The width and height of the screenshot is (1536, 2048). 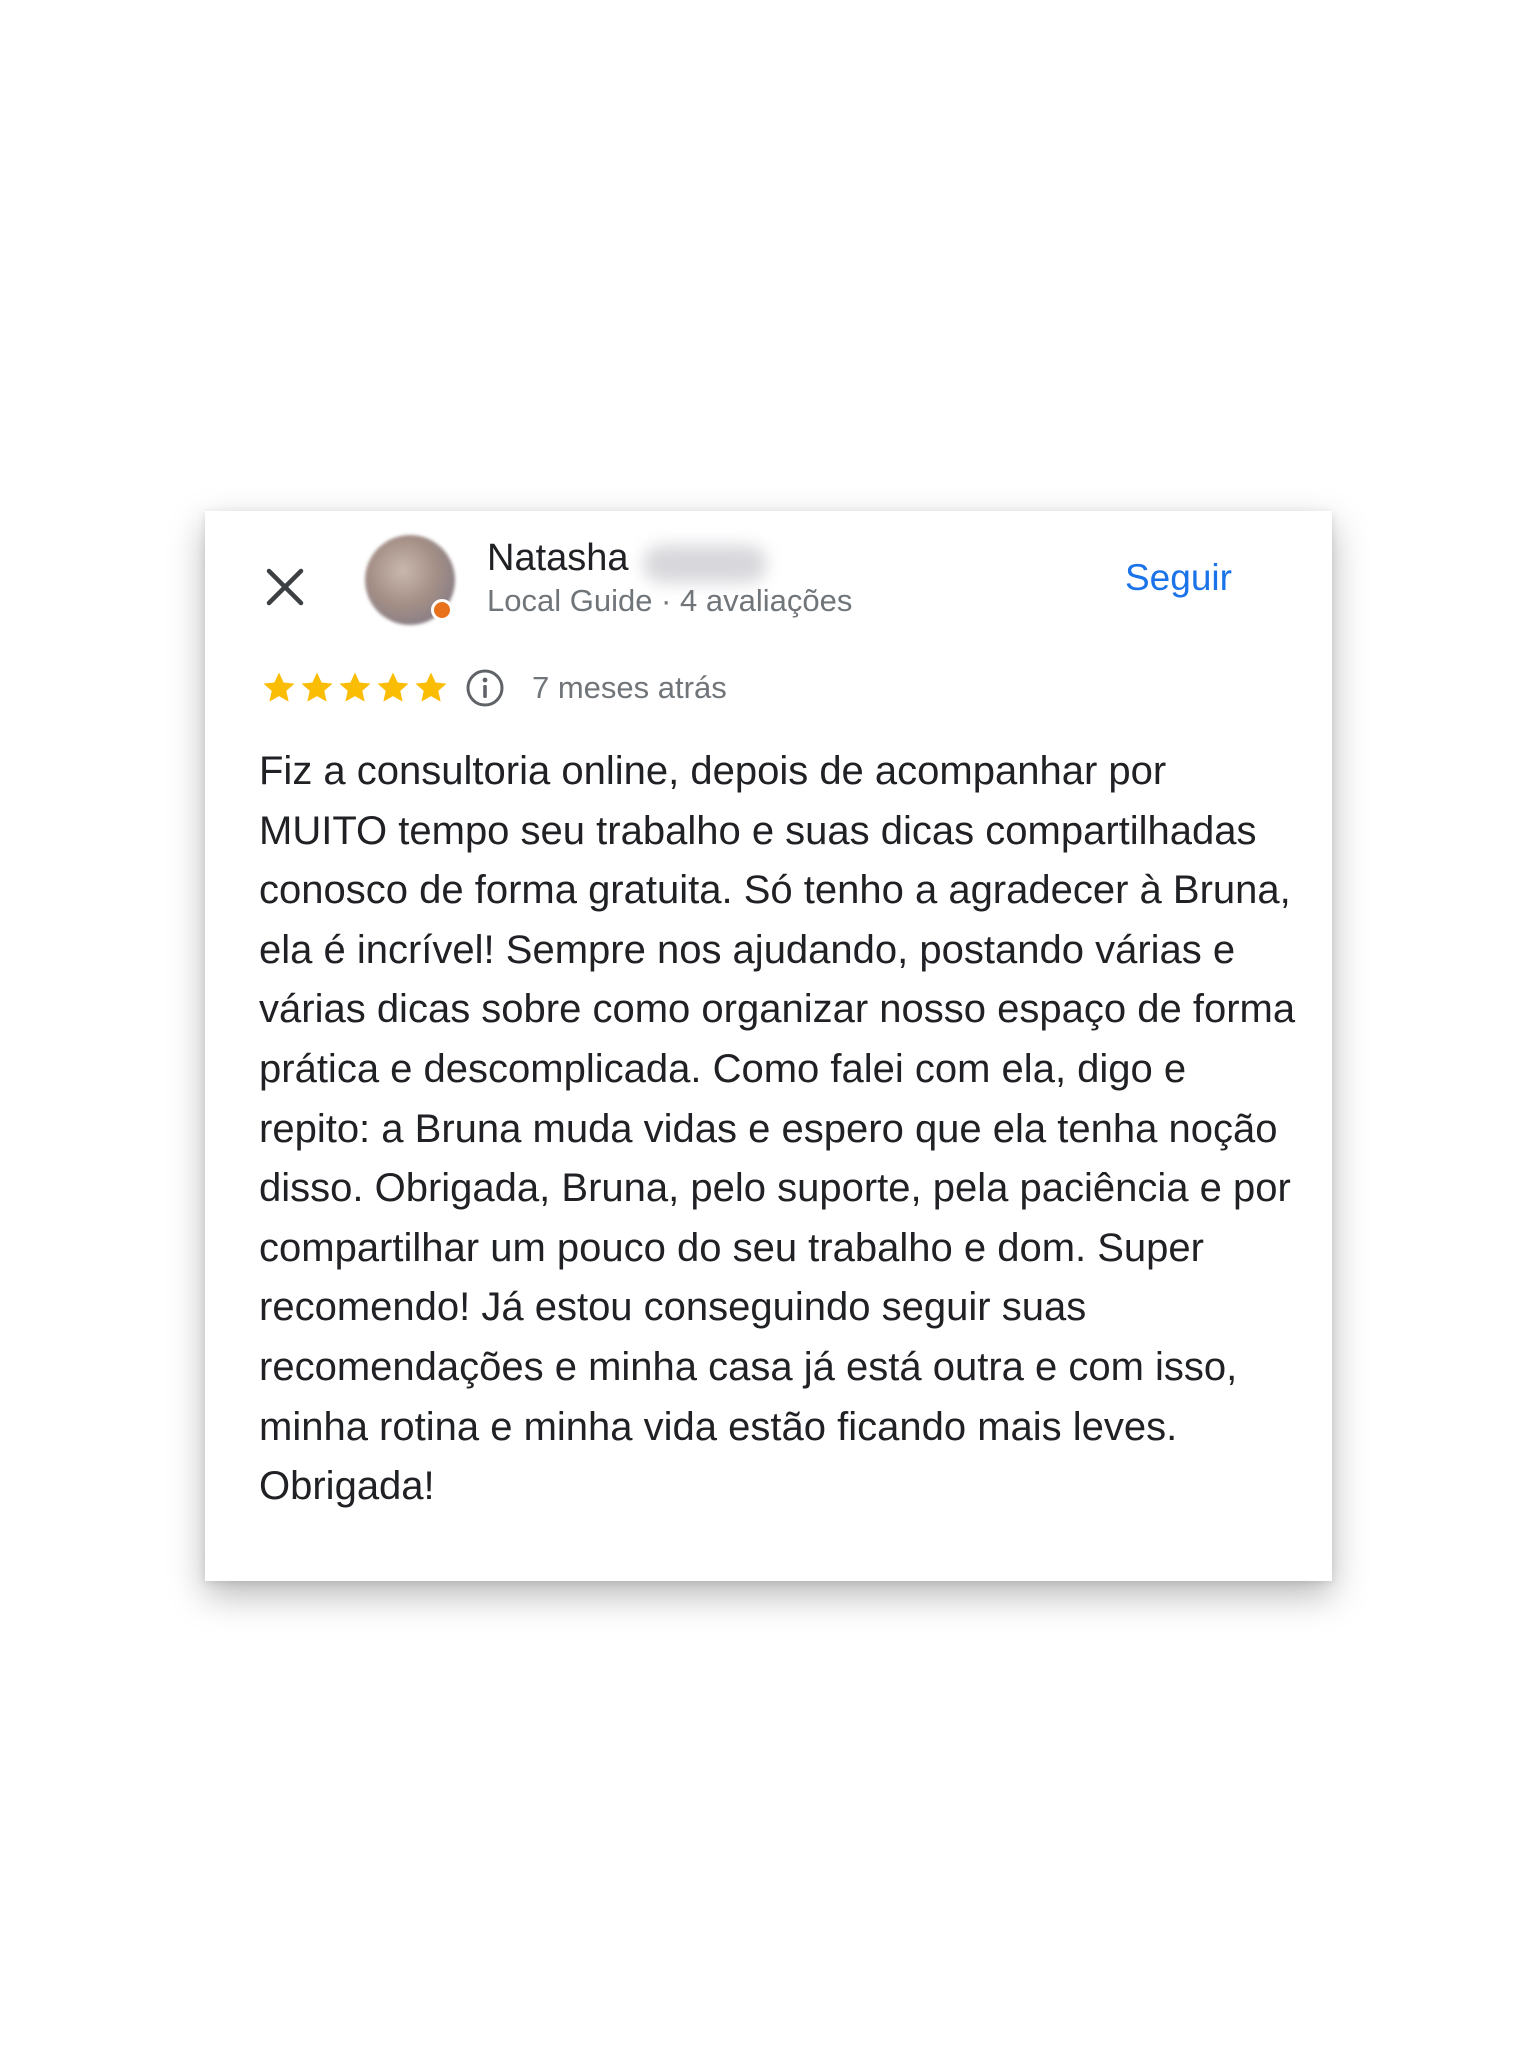 What do you see at coordinates (485, 688) in the screenshot?
I see `info-icon` at bounding box center [485, 688].